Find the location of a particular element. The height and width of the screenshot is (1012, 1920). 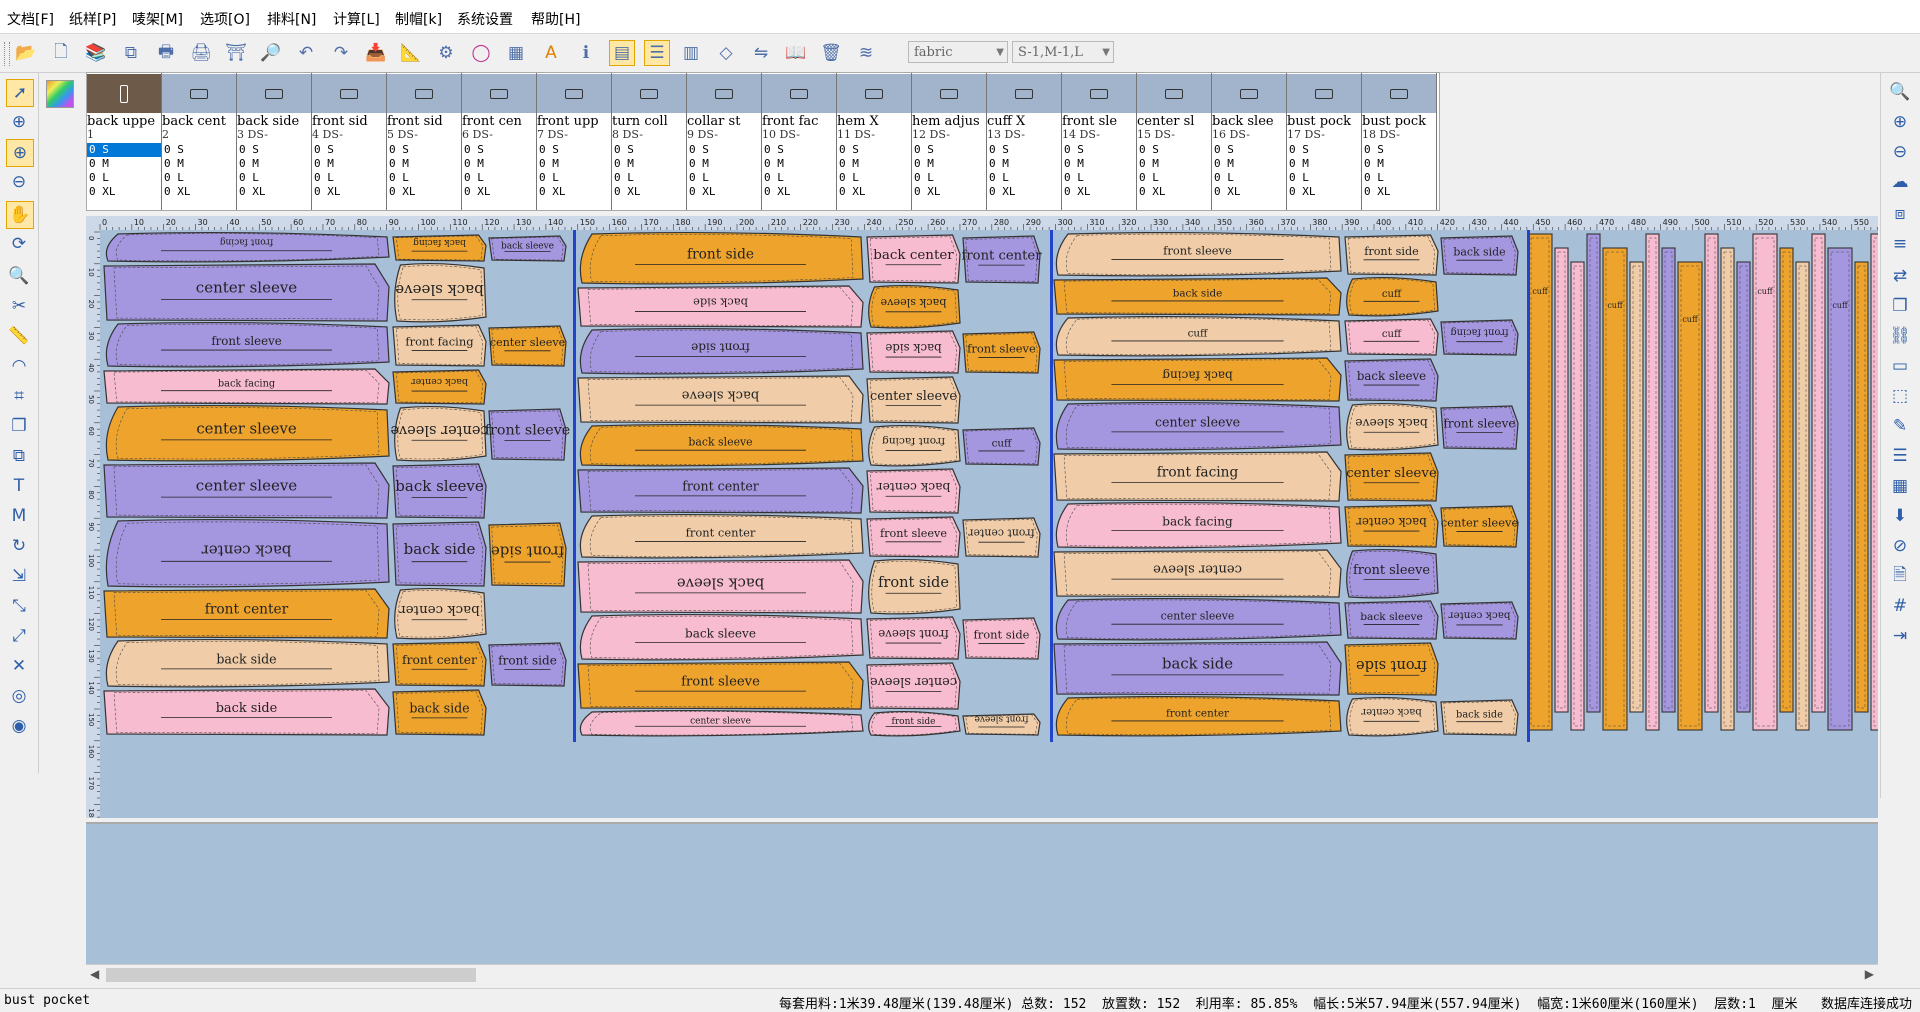

remove-icon: ✕ is located at coordinates (19, 666).